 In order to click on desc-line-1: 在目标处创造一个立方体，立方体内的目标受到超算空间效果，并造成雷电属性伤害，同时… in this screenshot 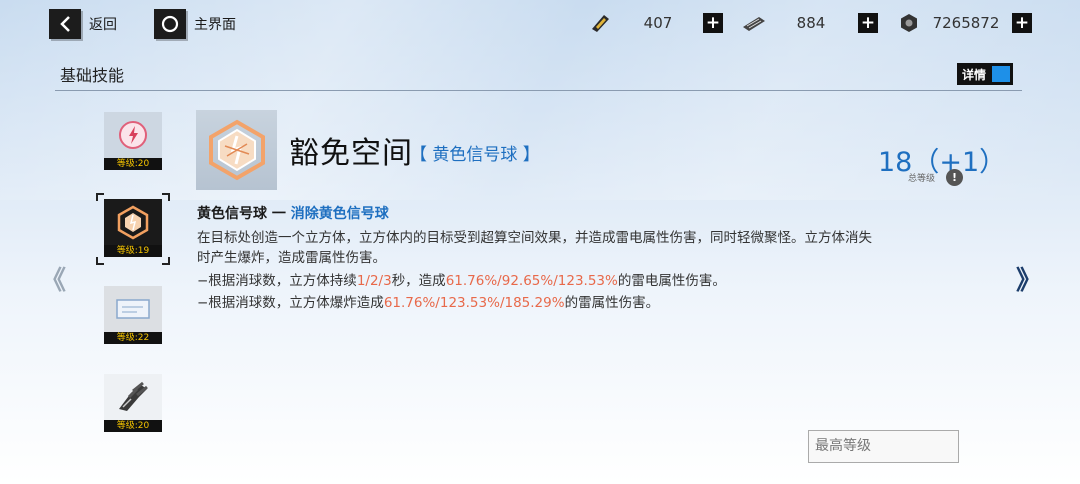, I will do `click(534, 238)`.